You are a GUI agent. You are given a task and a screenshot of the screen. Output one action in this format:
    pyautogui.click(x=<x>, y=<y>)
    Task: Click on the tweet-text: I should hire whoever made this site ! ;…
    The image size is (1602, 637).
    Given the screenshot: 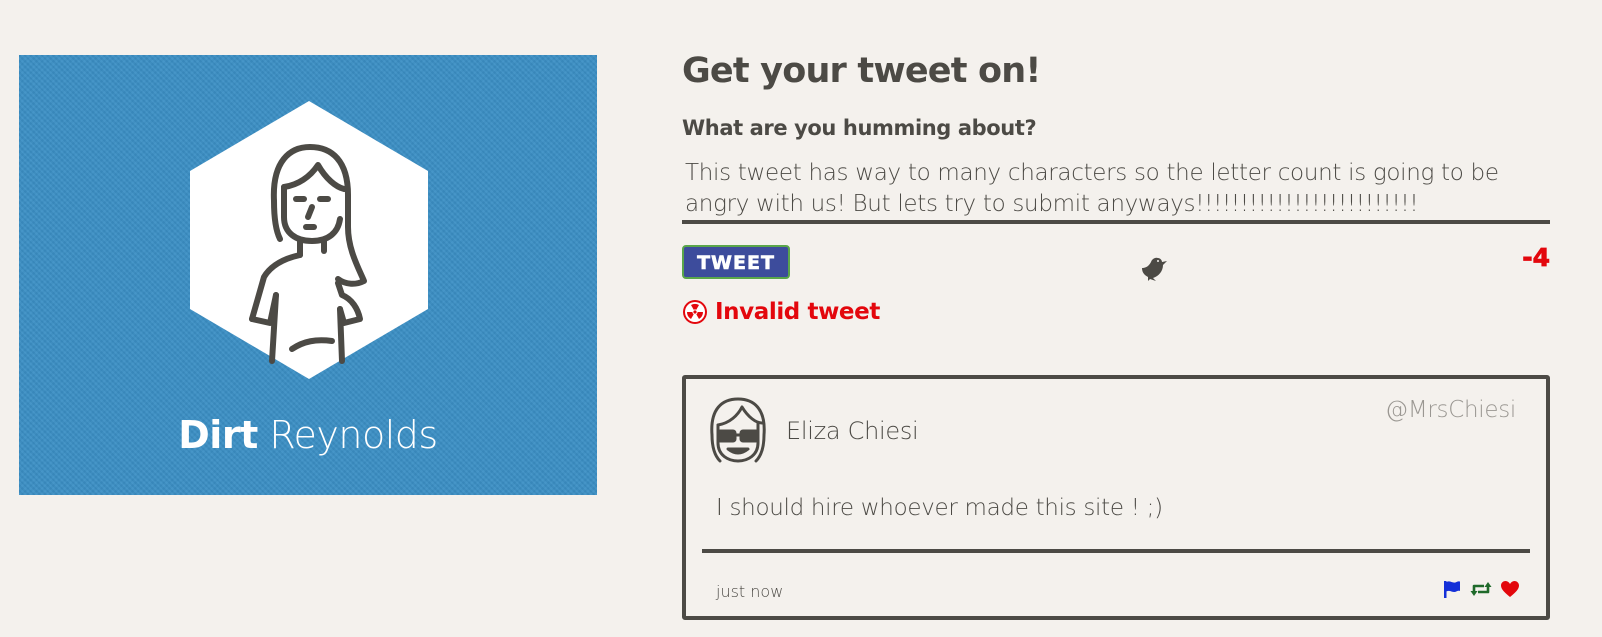 What is the action you would take?
    pyautogui.click(x=939, y=508)
    